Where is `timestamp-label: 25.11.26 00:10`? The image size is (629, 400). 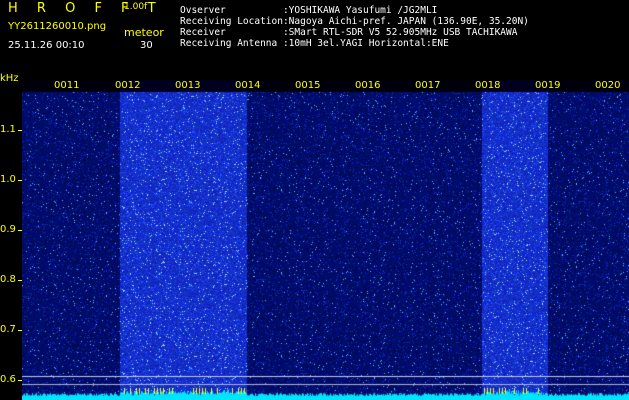 timestamp-label: 25.11.26 00:10 is located at coordinates (46, 45).